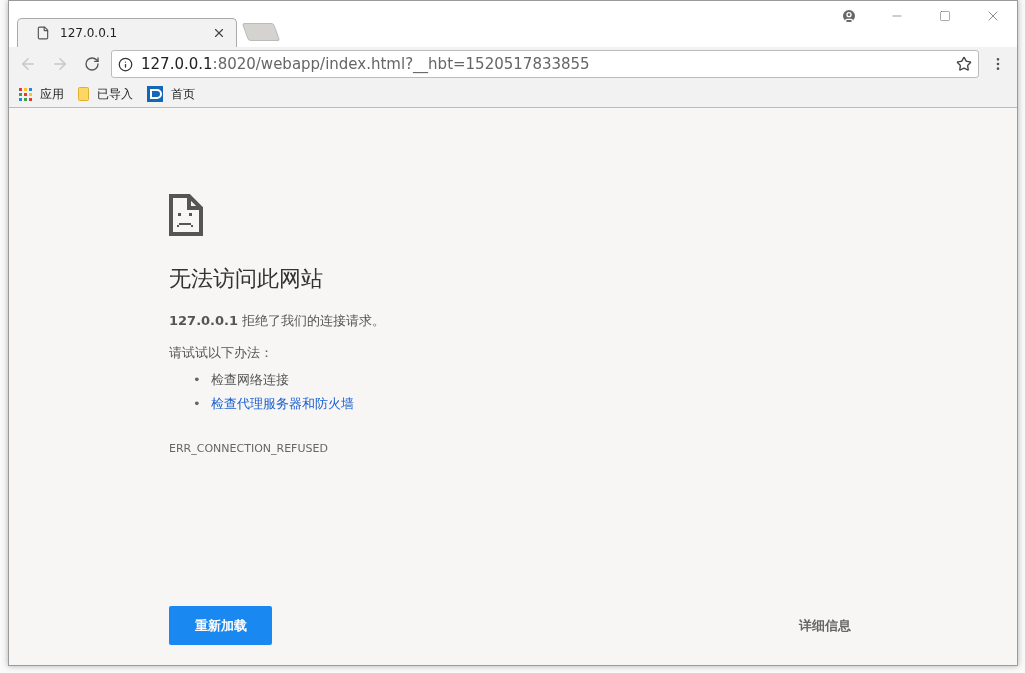 This screenshot has width=1025, height=673. I want to click on suggestion-link: 检查代理服务器和防火墙, so click(282, 404).